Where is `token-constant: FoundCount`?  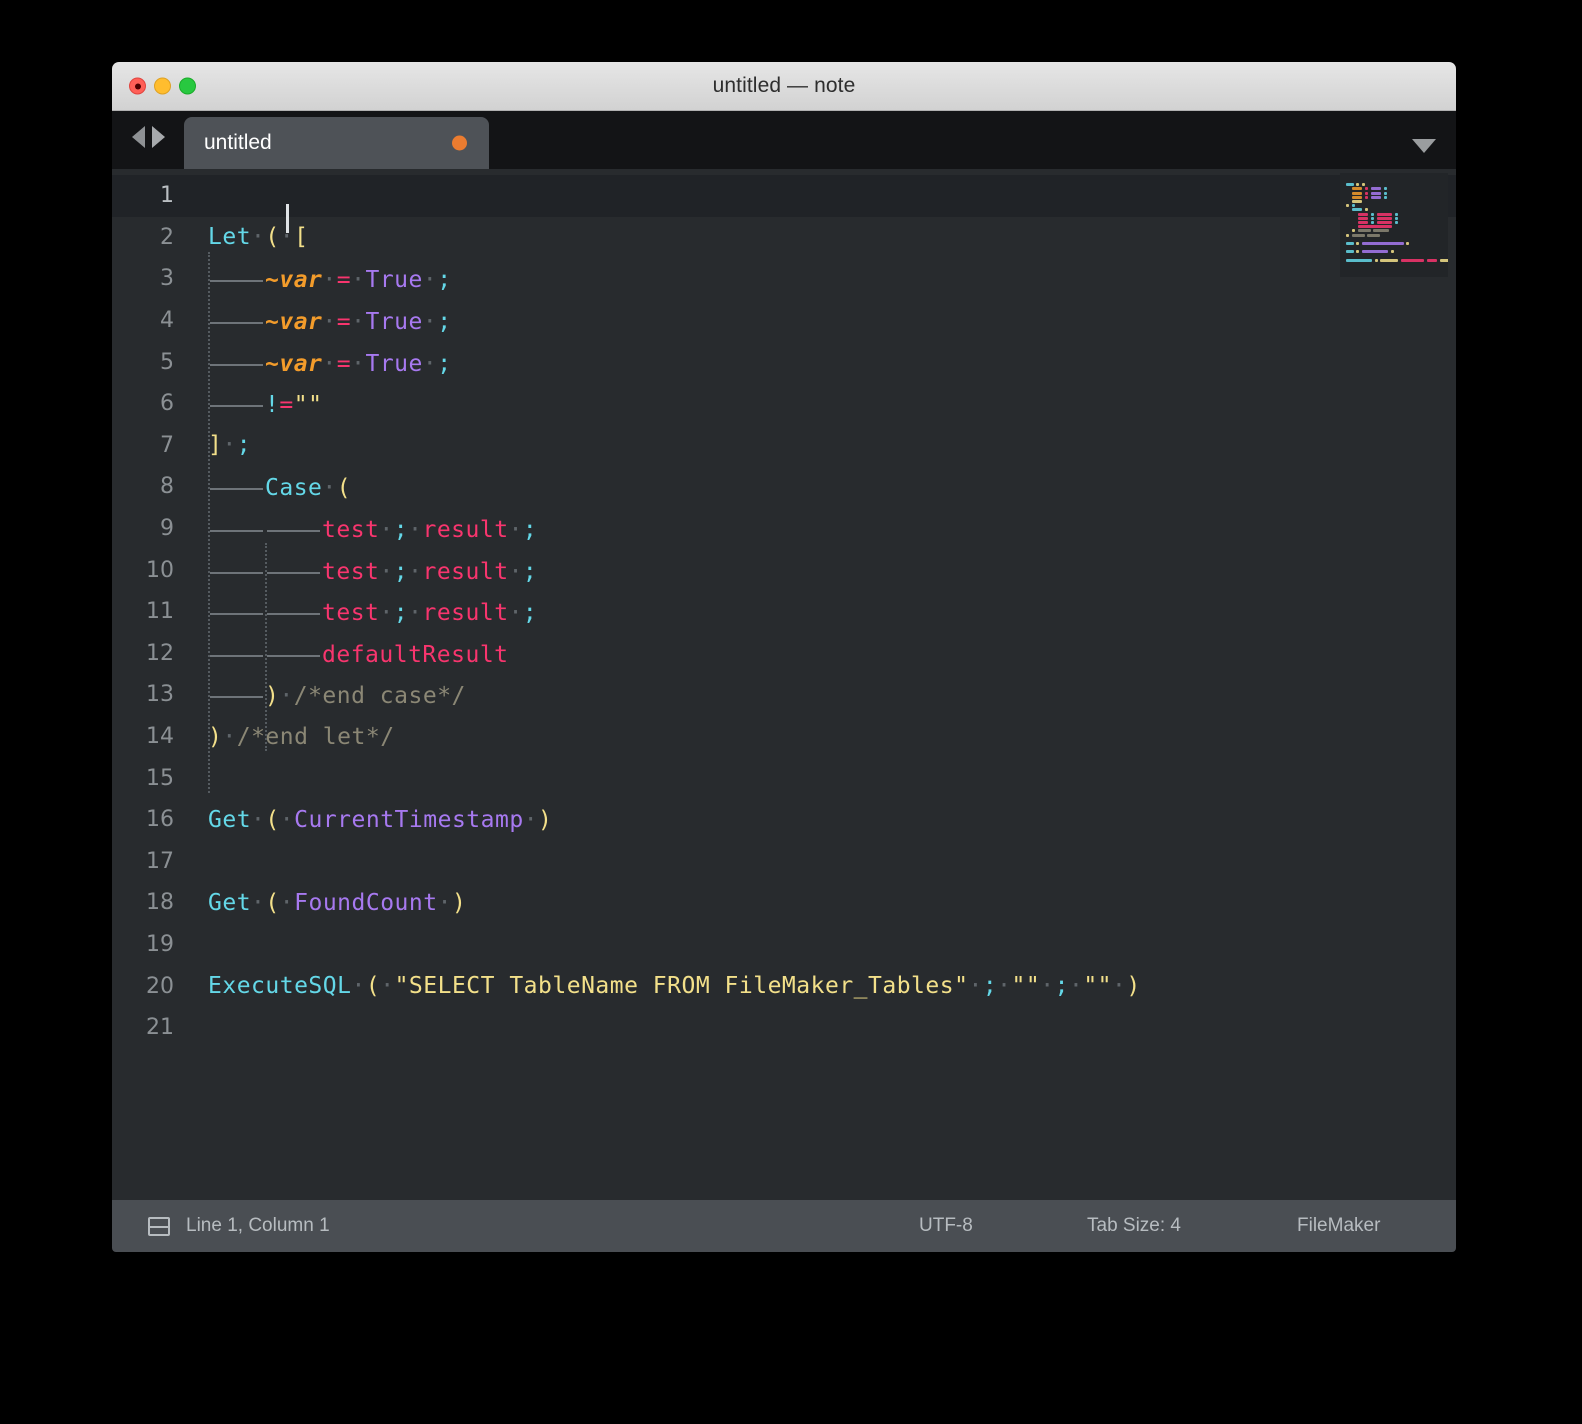 token-constant: FoundCount is located at coordinates (366, 902).